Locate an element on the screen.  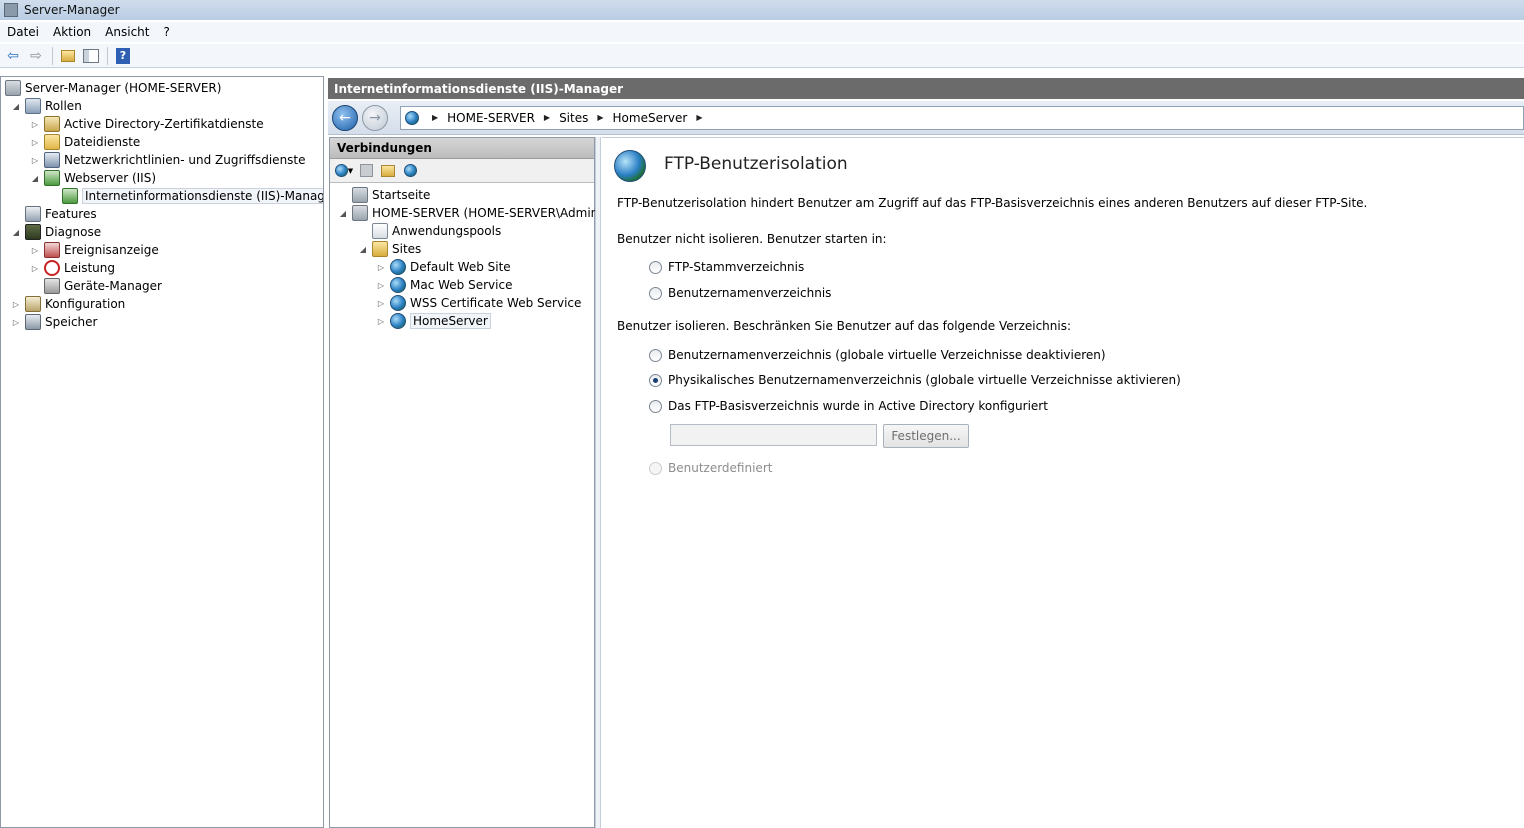
back-icon: ⇦ is located at coordinates (13, 56).